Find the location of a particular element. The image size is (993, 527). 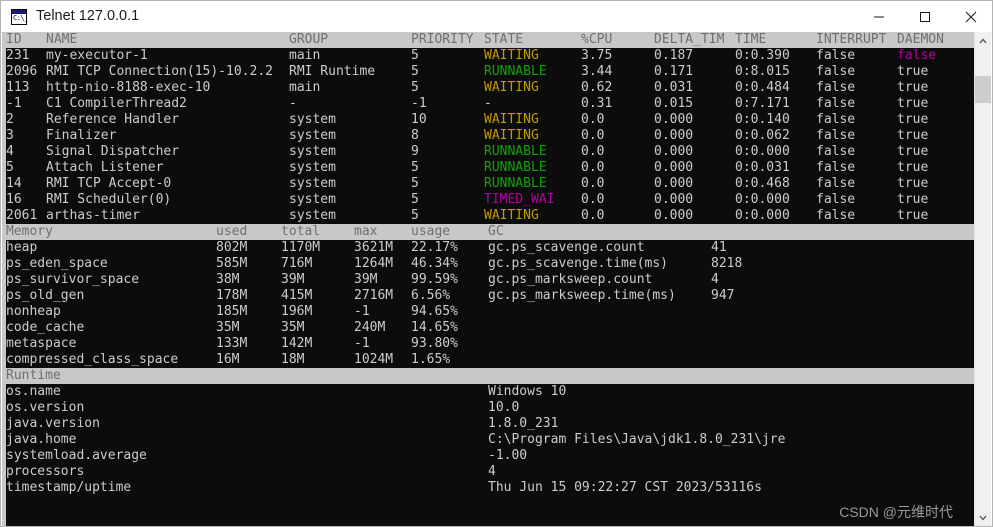

scrollbar-thumb is located at coordinates (983, 89).